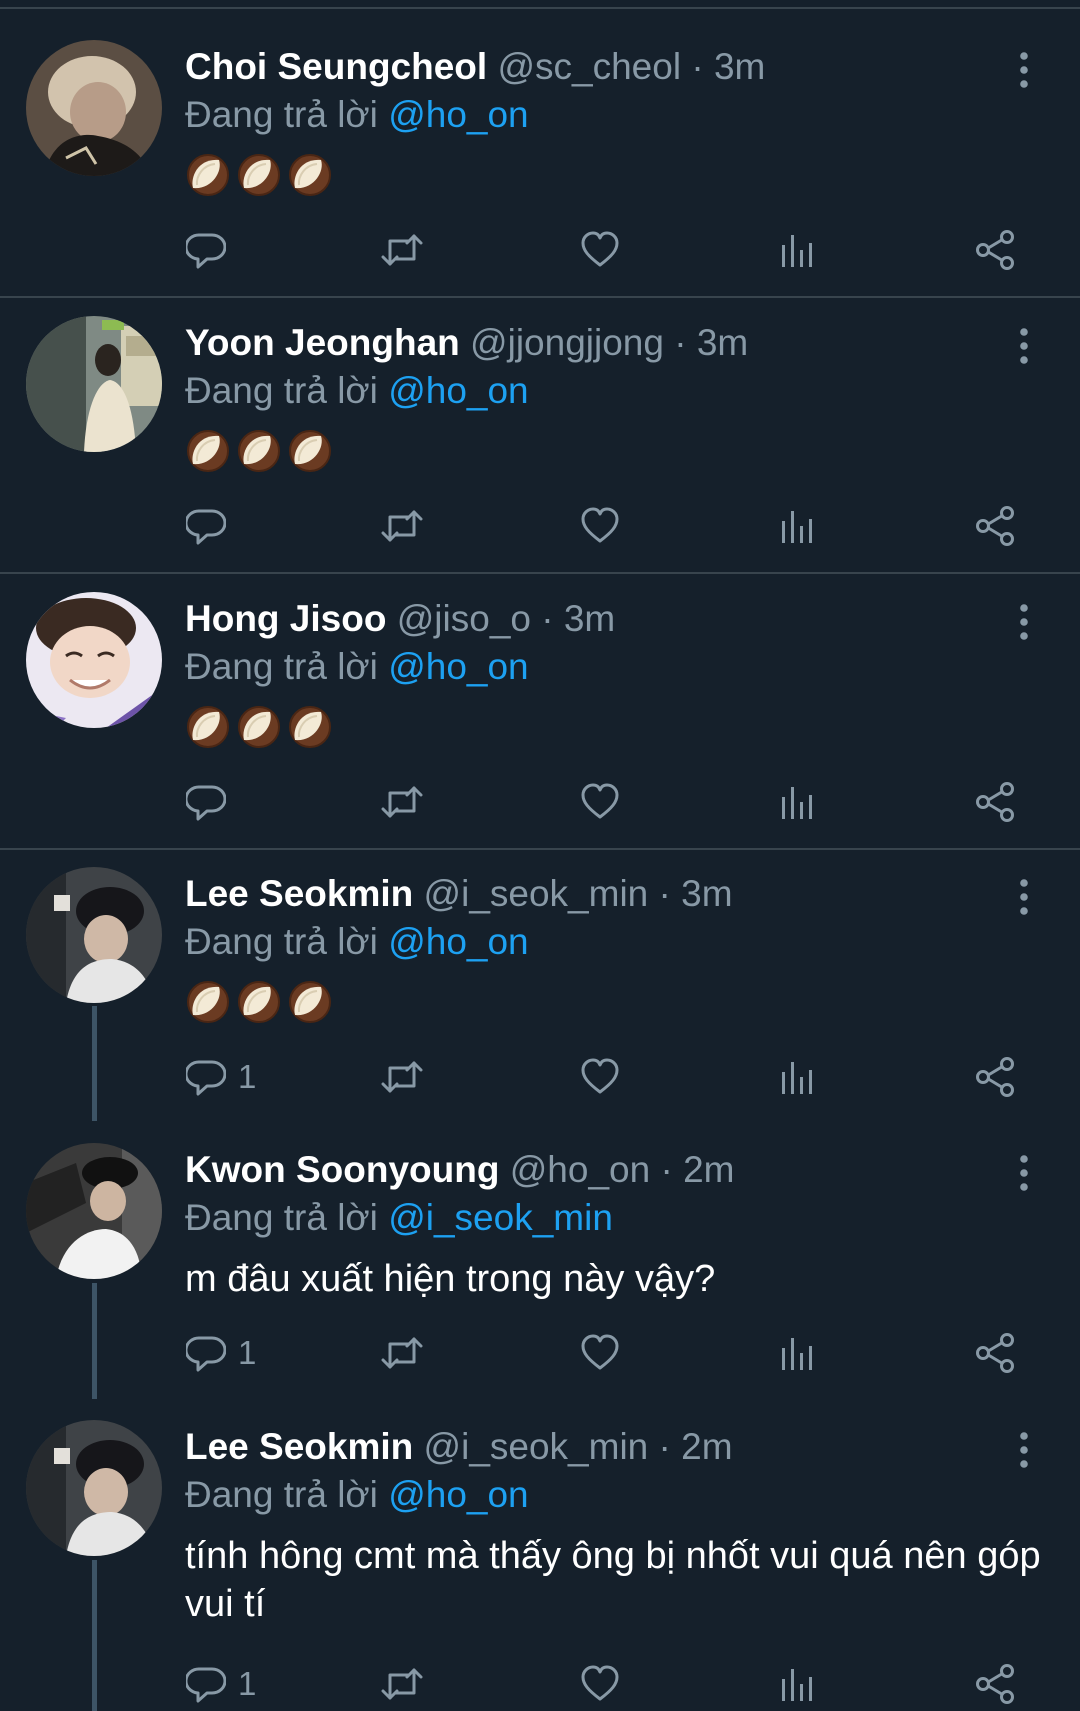 This screenshot has height=1711, width=1080. What do you see at coordinates (567, 342) in the screenshot?
I see `user-handle: @jjongjjong` at bounding box center [567, 342].